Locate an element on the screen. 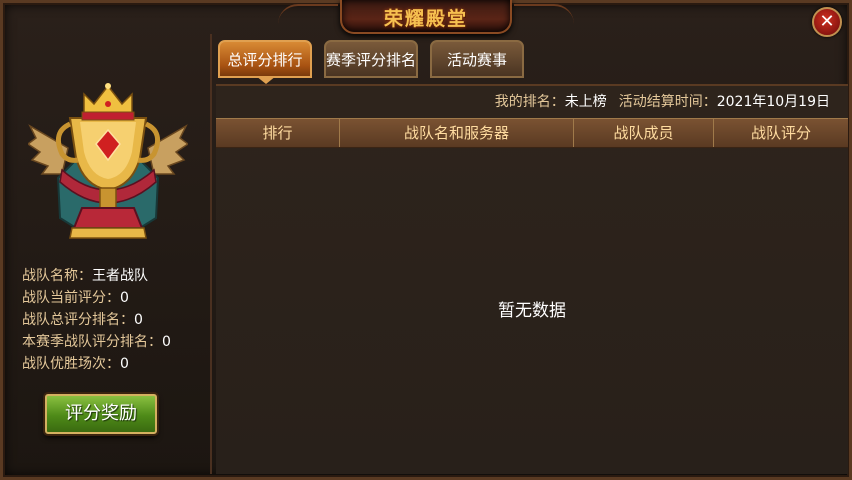 Image resolution: width=852 pixels, height=480 pixels. tab-events: 活动赛事 is located at coordinates (477, 59).